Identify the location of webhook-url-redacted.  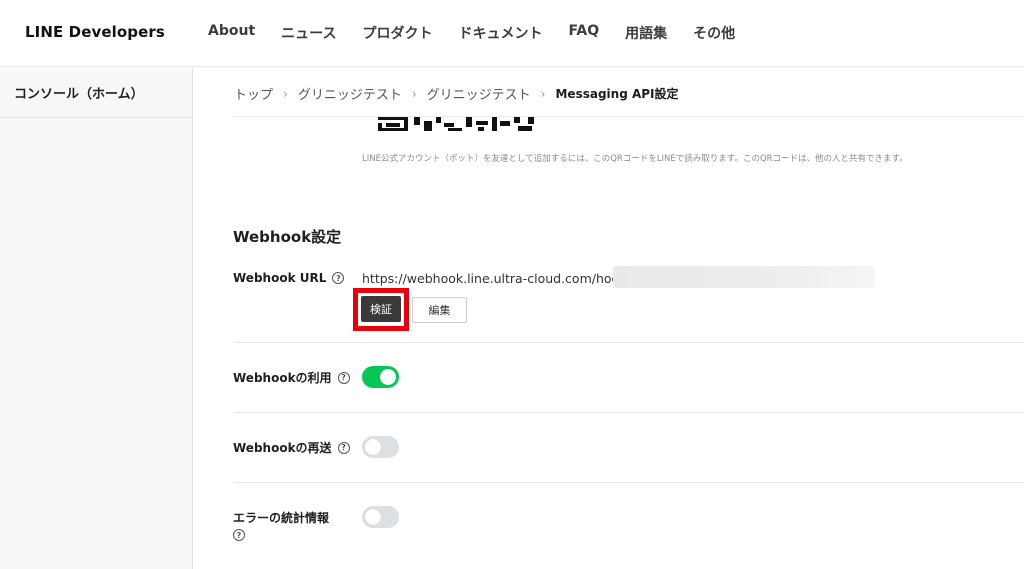
(744, 277).